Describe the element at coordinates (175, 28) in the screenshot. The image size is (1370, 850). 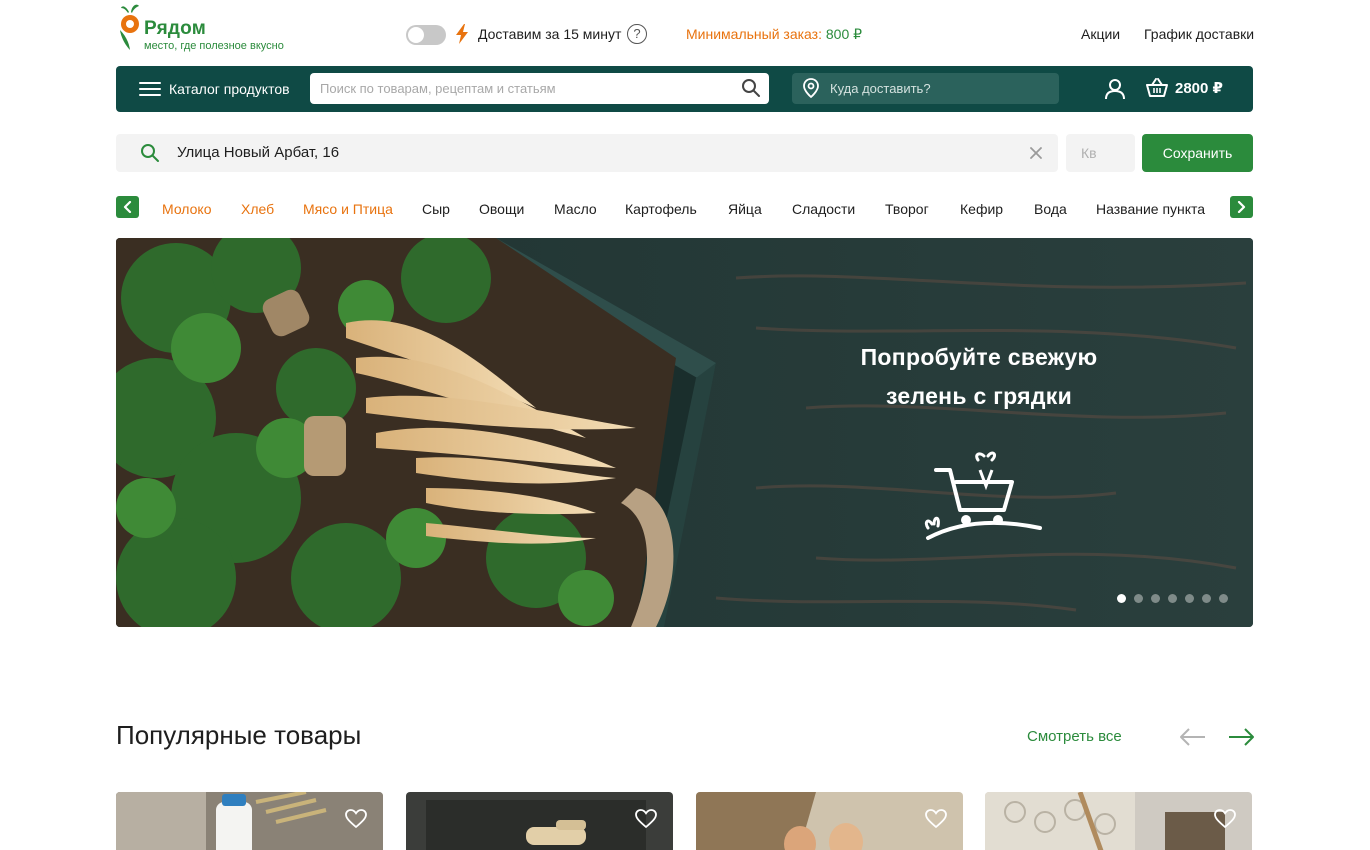
I see `logo-name: Рядом` at that location.